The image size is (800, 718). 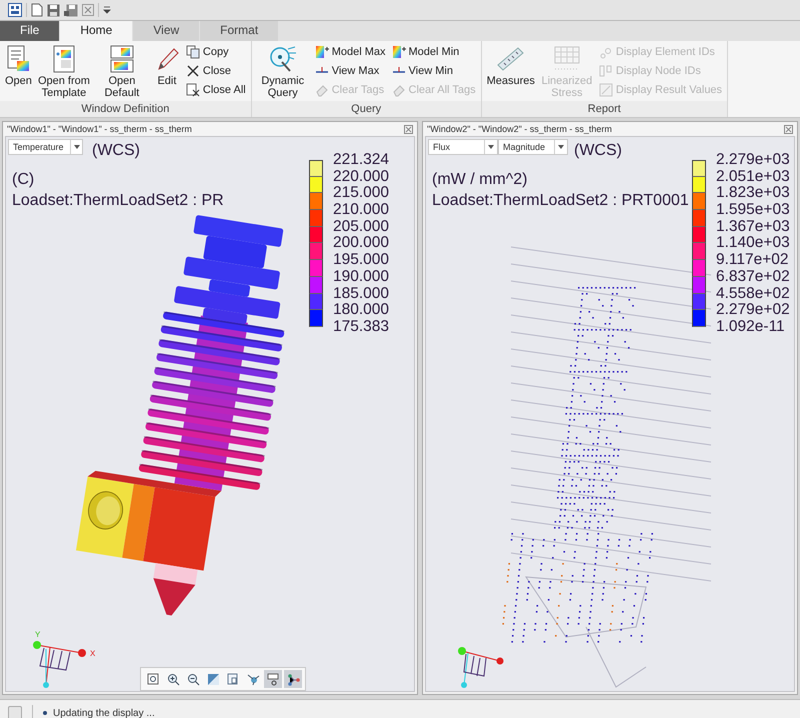 I want to click on ribbon-button: Open Default, so click(x=122, y=72).